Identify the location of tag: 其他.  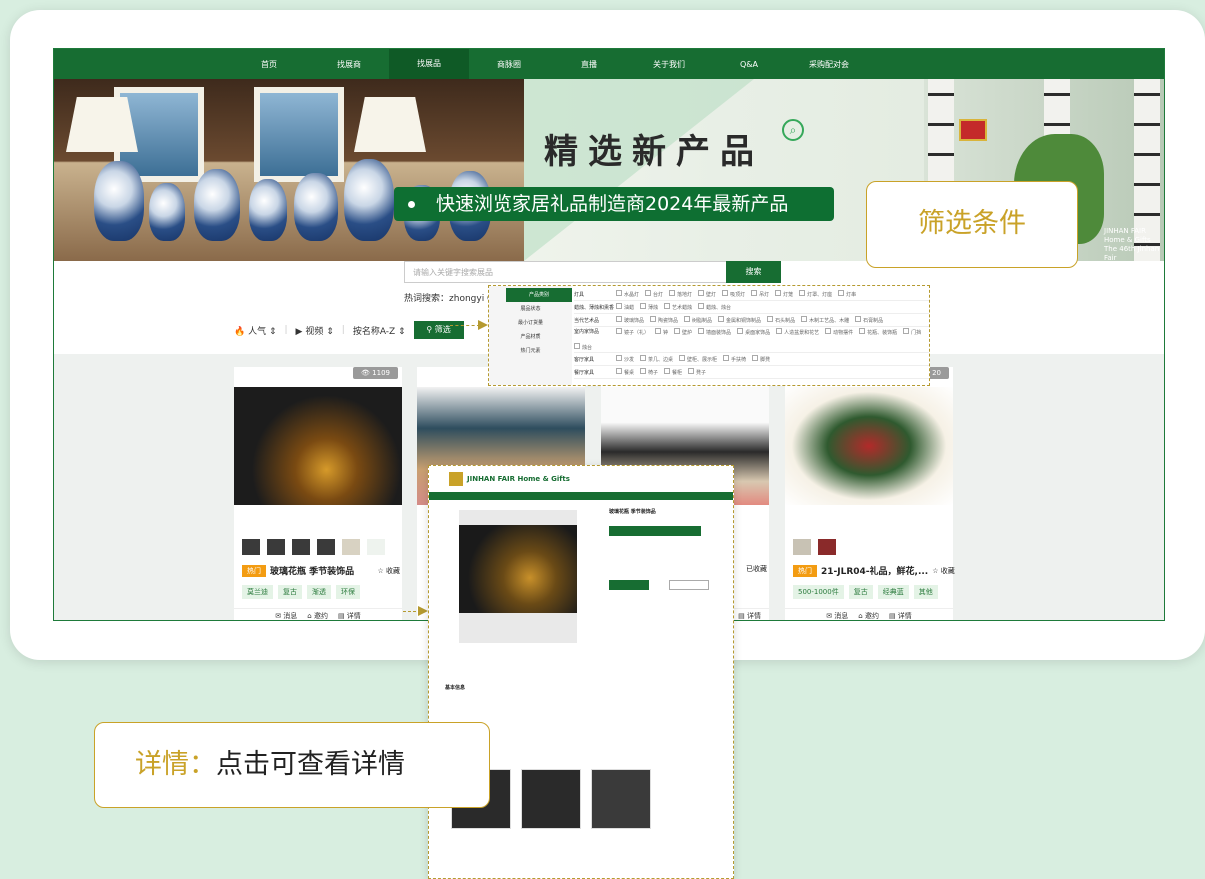
(925, 592).